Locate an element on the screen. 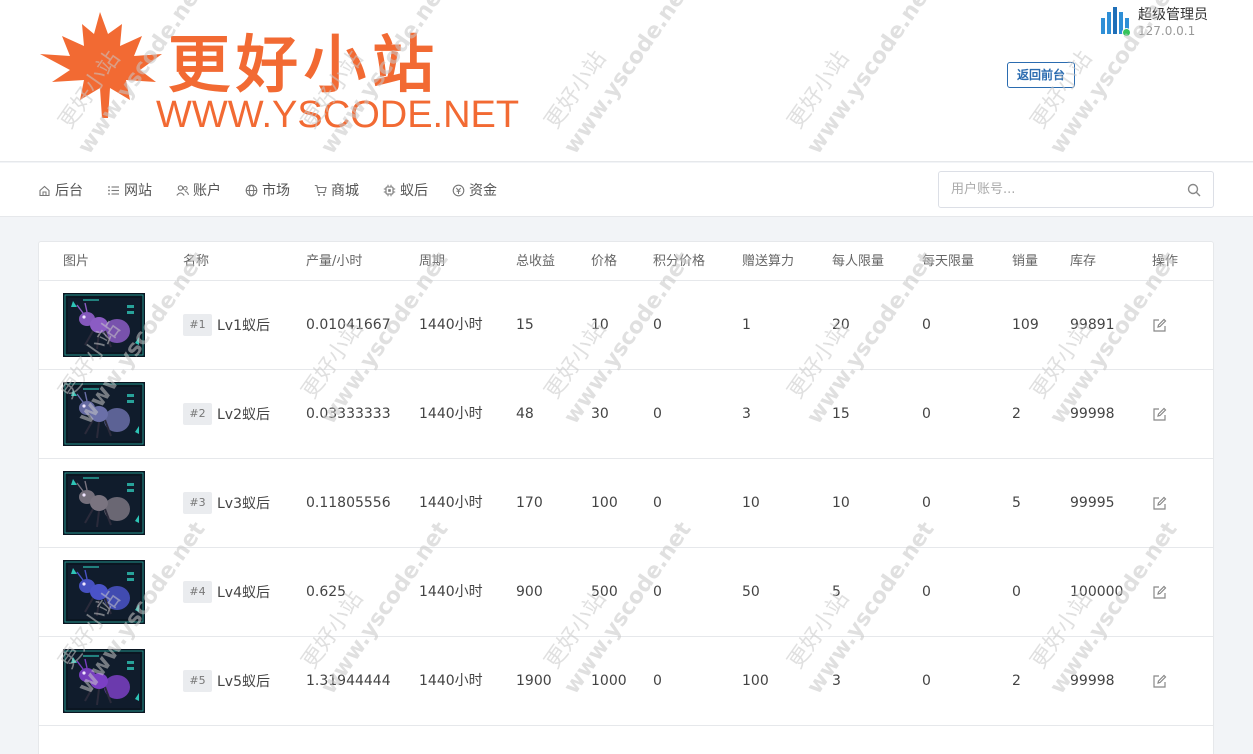 The width and height of the screenshot is (1253, 754). column-header-11: 库存 is located at coordinates (1083, 261).